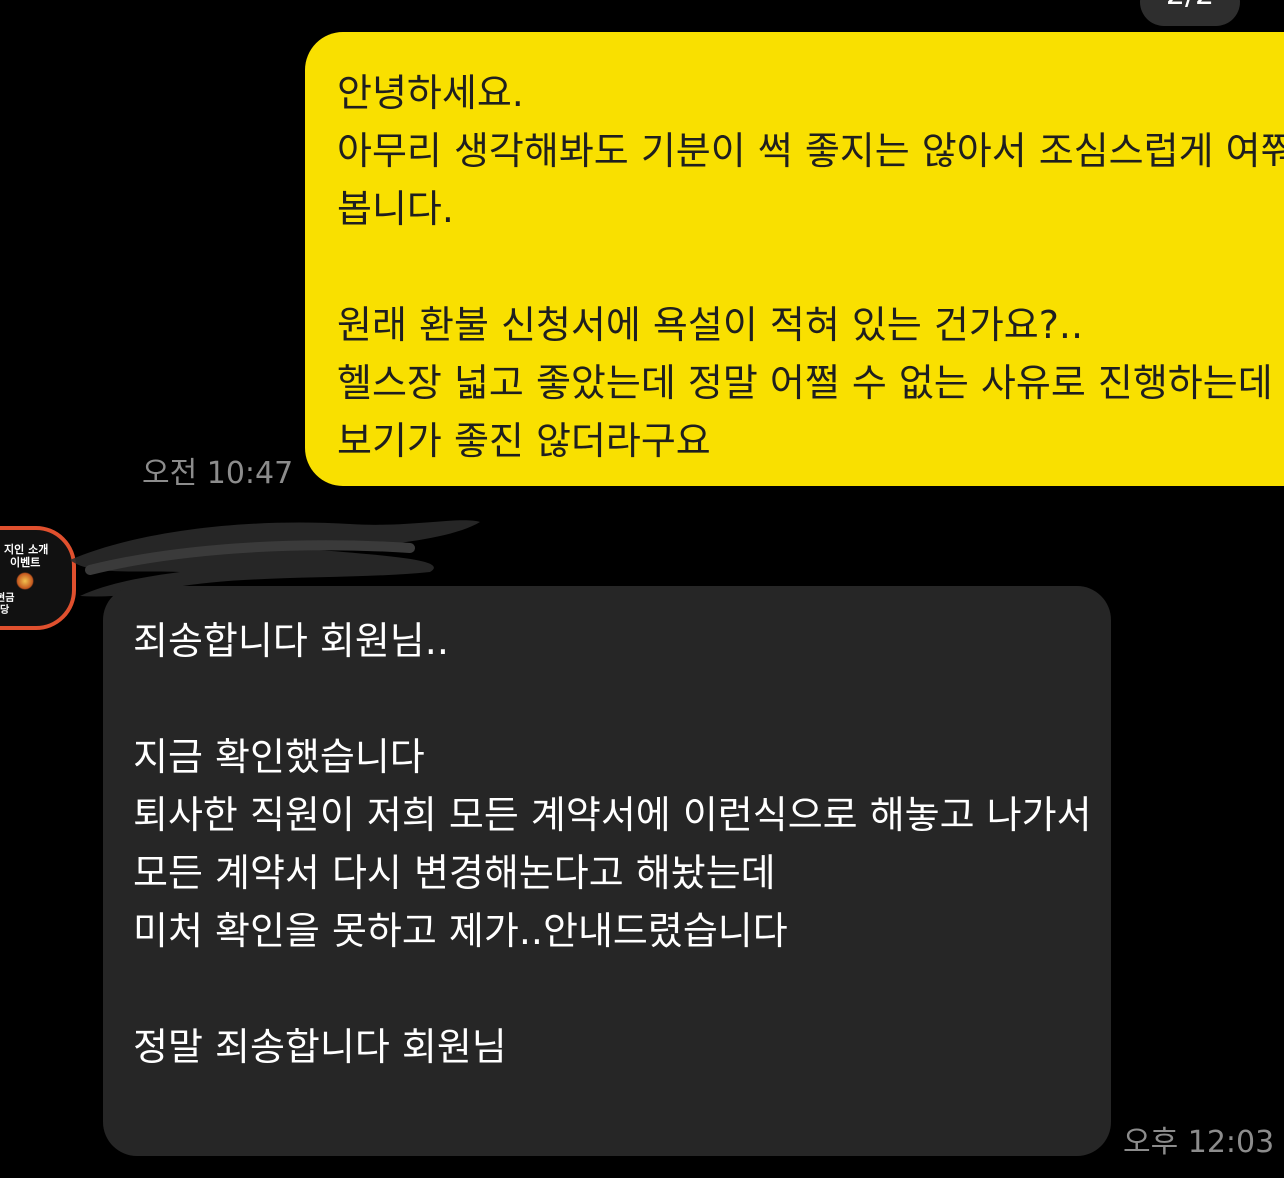  What do you see at coordinates (5, 610) in the screenshot?
I see `avatar-text-line: 당` at bounding box center [5, 610].